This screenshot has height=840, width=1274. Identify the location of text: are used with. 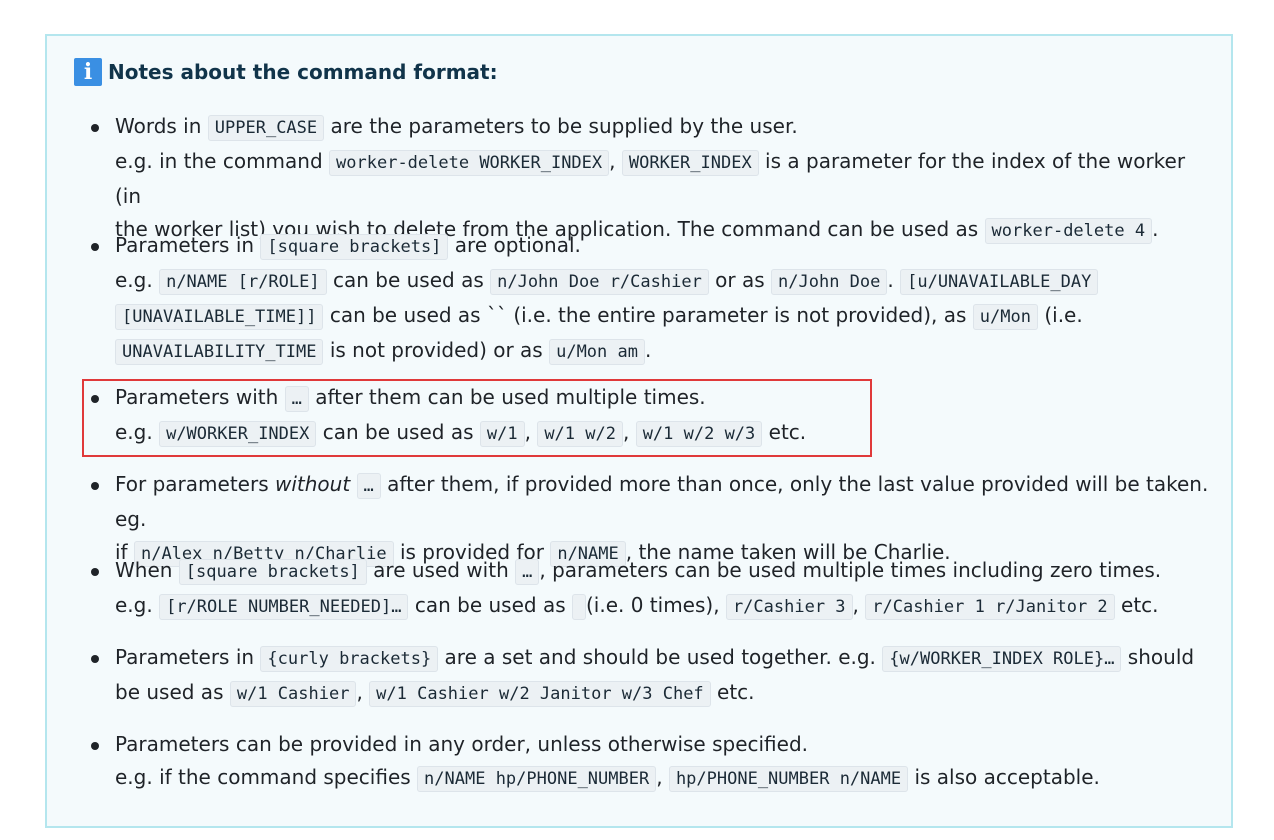
(441, 570).